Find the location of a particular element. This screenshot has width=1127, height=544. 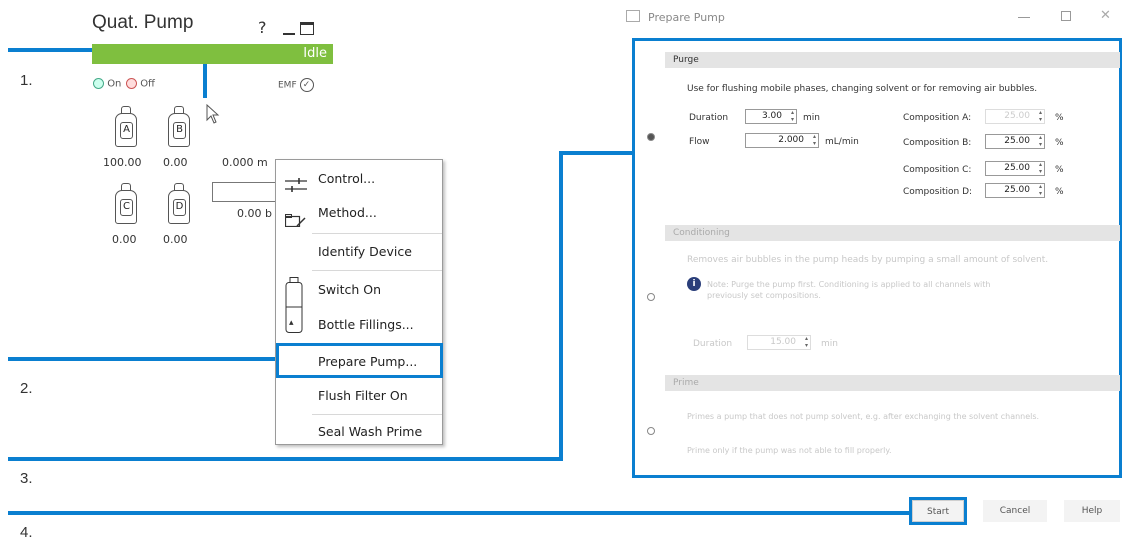

pump-title: Quat. Pump is located at coordinates (143, 22).